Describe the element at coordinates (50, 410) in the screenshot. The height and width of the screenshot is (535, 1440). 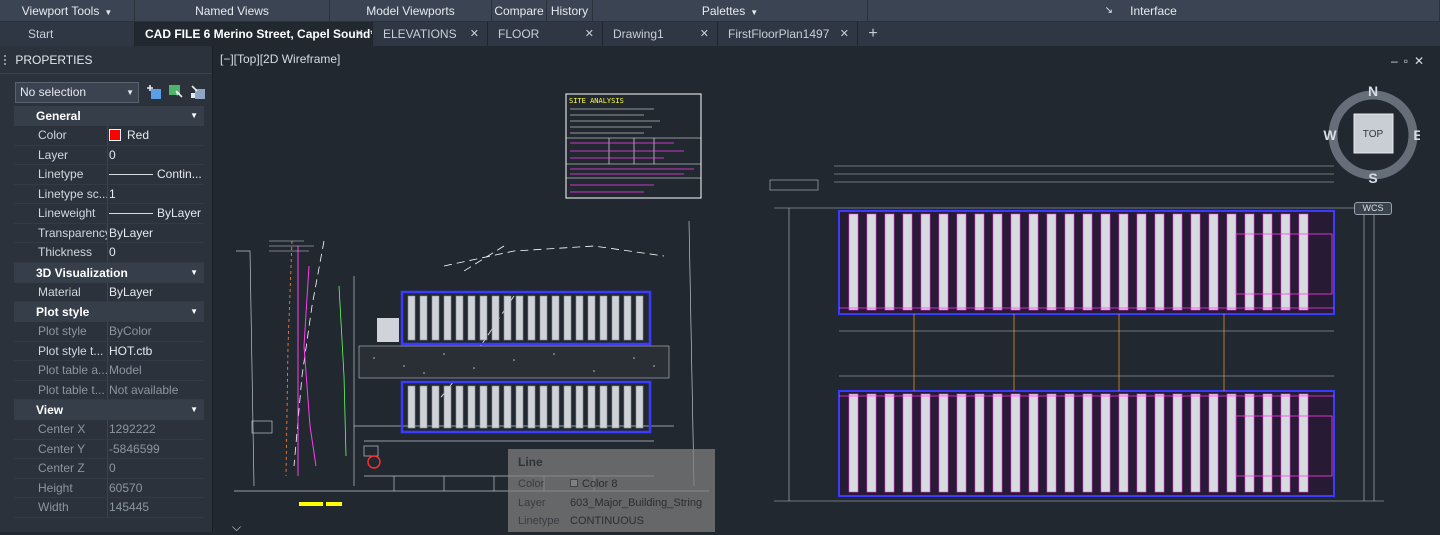
I see `section-title: View` at that location.